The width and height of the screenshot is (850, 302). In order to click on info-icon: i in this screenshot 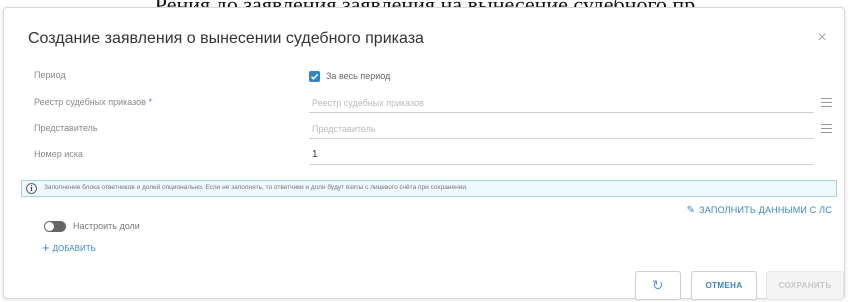, I will do `click(31, 188)`.